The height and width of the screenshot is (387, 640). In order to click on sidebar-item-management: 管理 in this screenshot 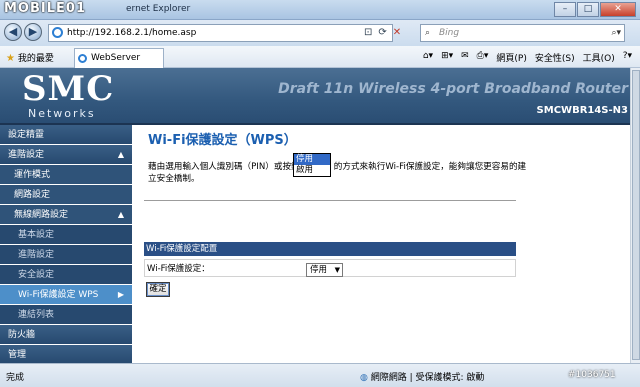, I will do `click(66, 355)`.